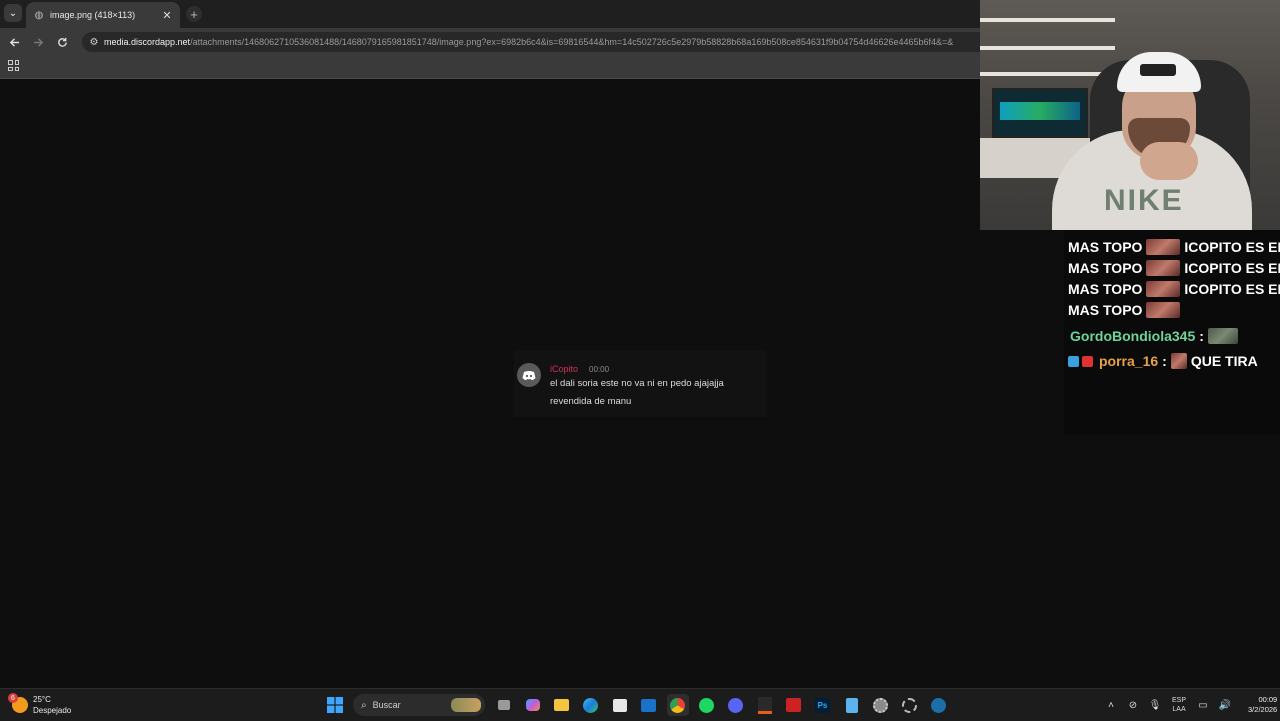  I want to click on outlook-icon, so click(649, 705).